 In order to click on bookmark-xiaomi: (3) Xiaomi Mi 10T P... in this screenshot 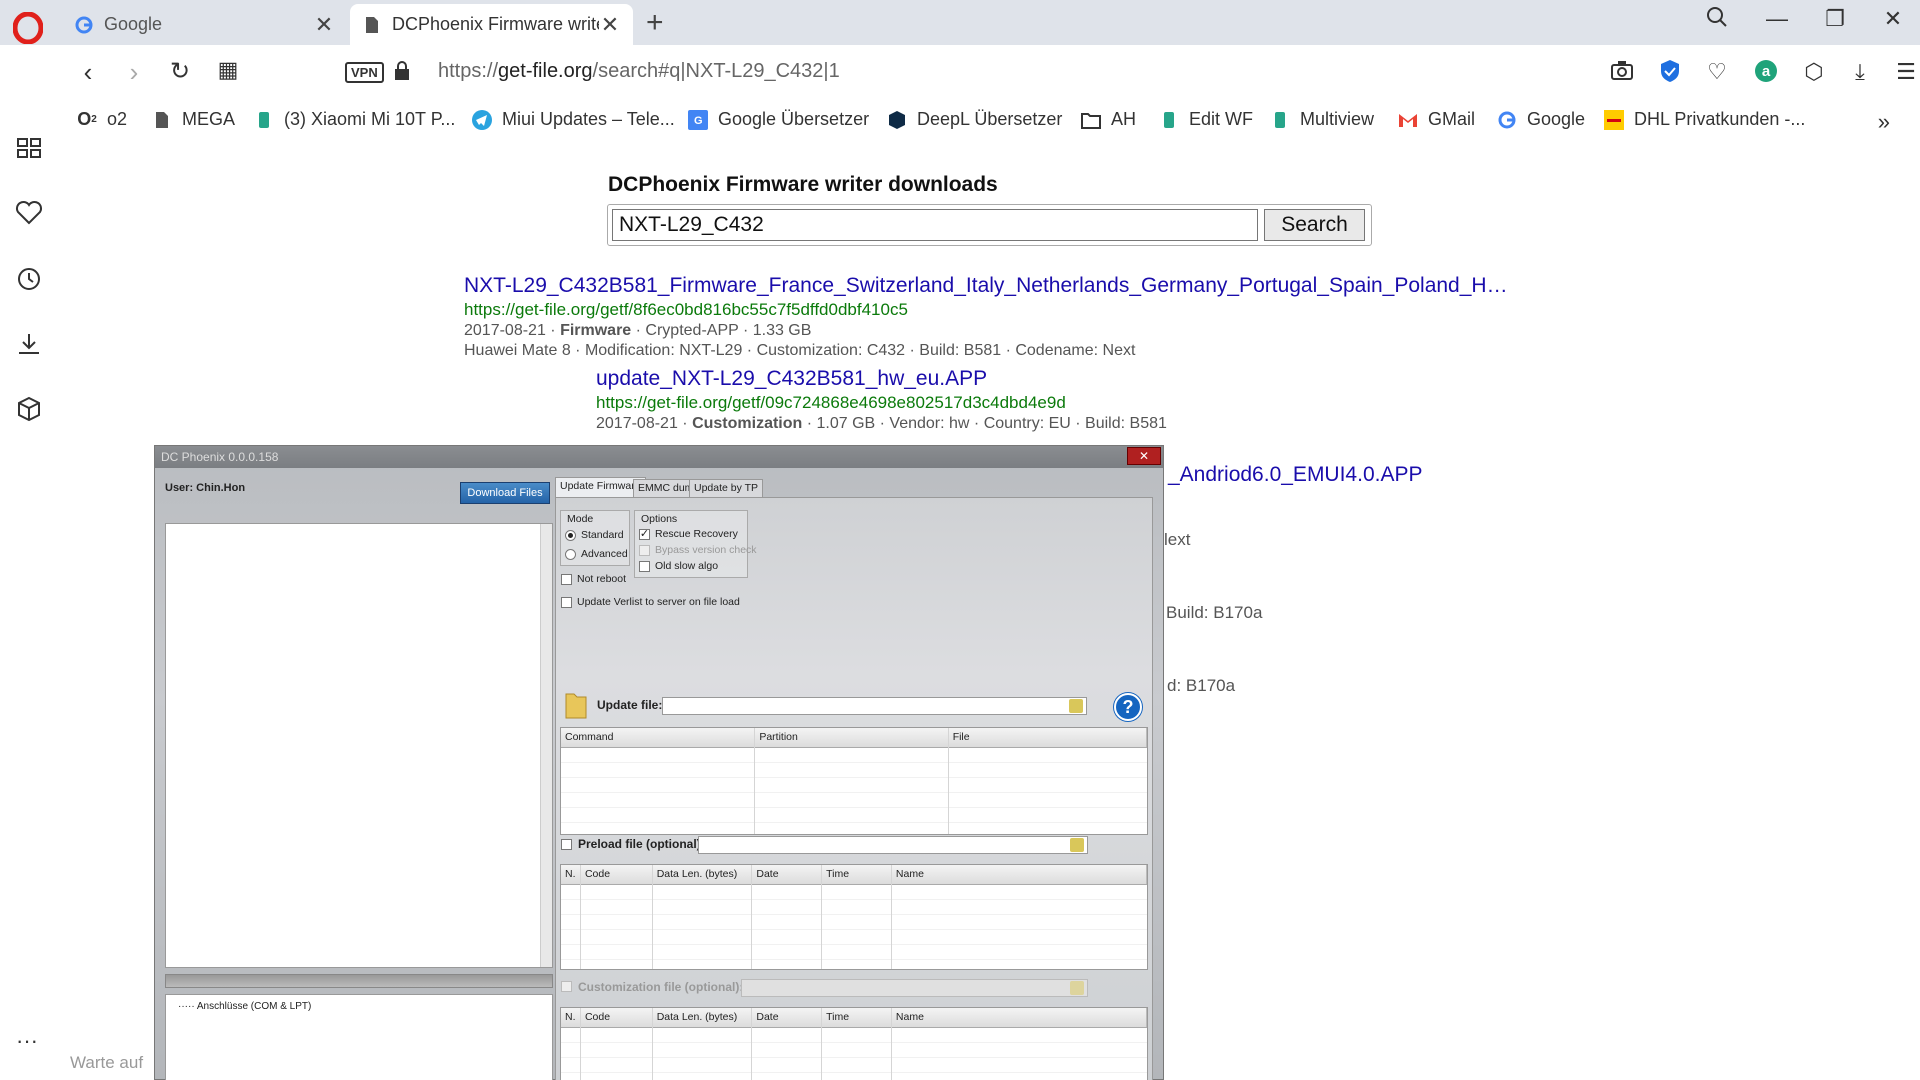, I will do `click(354, 119)`.